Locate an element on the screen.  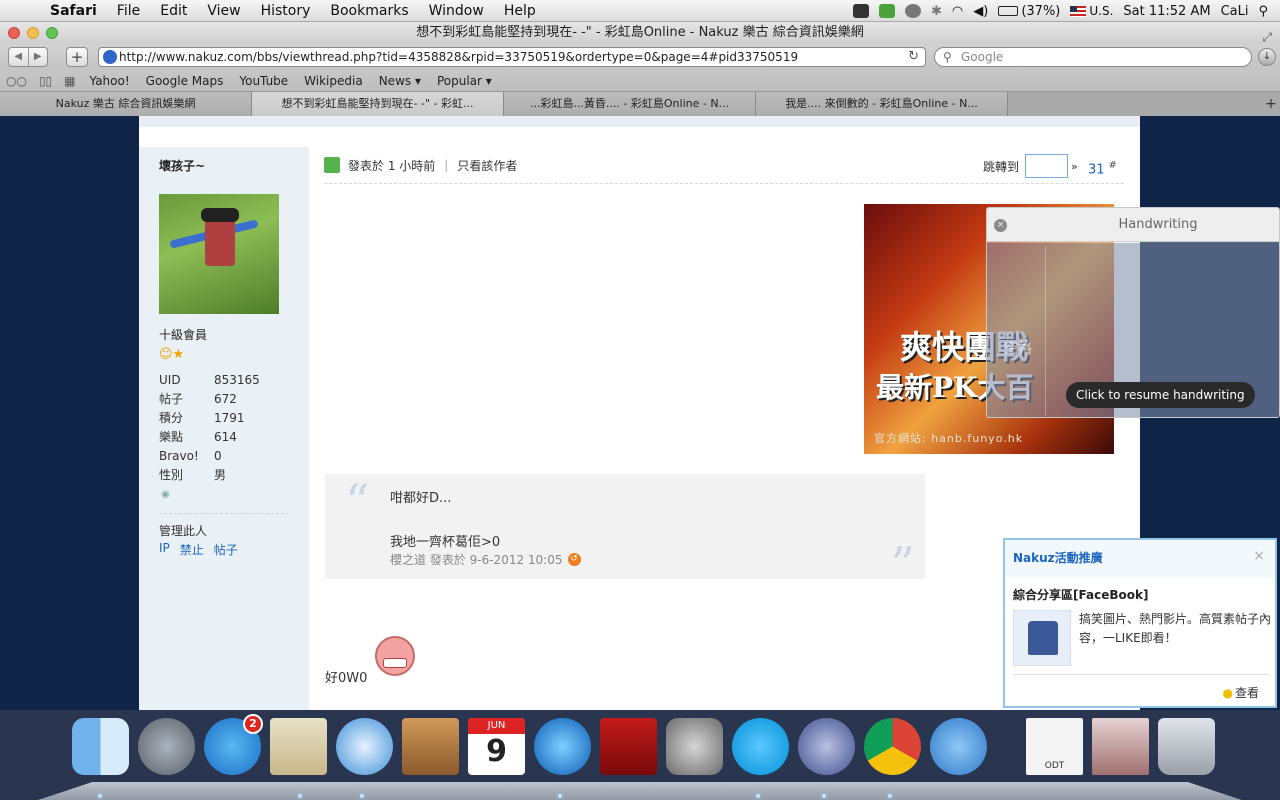
clock: Sat 11:52 AM is located at coordinates (1166, 11).